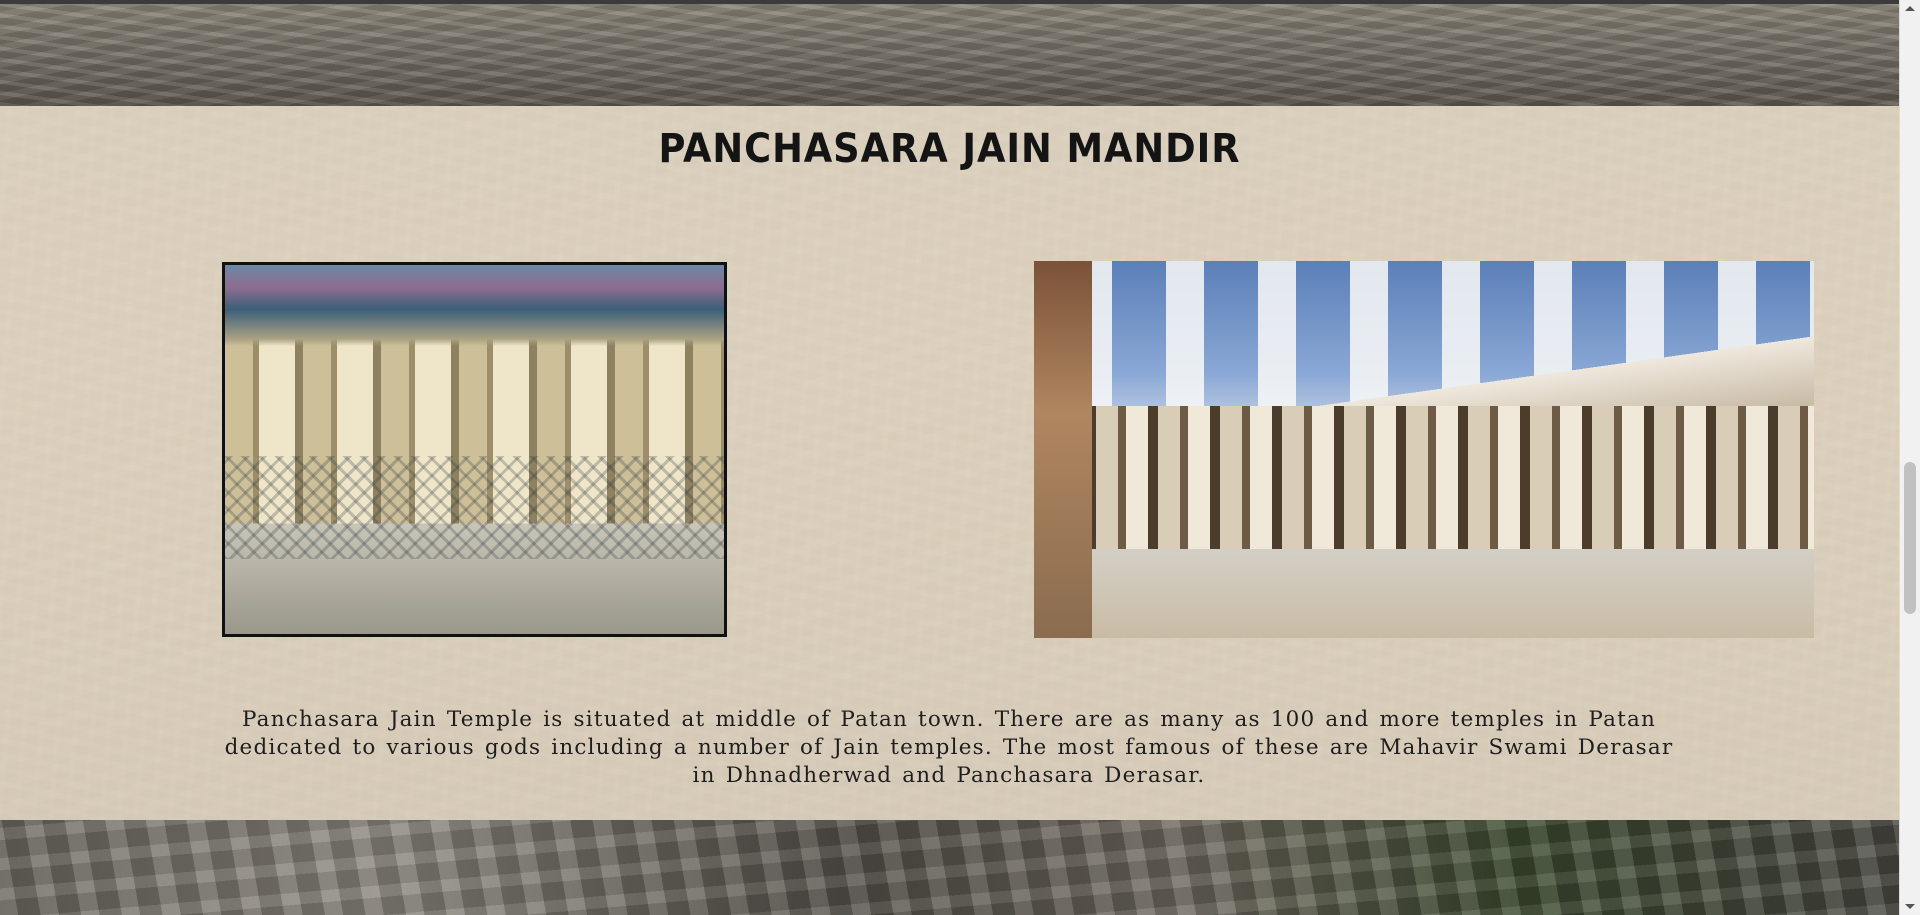  I want to click on arrow-down-icon, so click(1910, 906).